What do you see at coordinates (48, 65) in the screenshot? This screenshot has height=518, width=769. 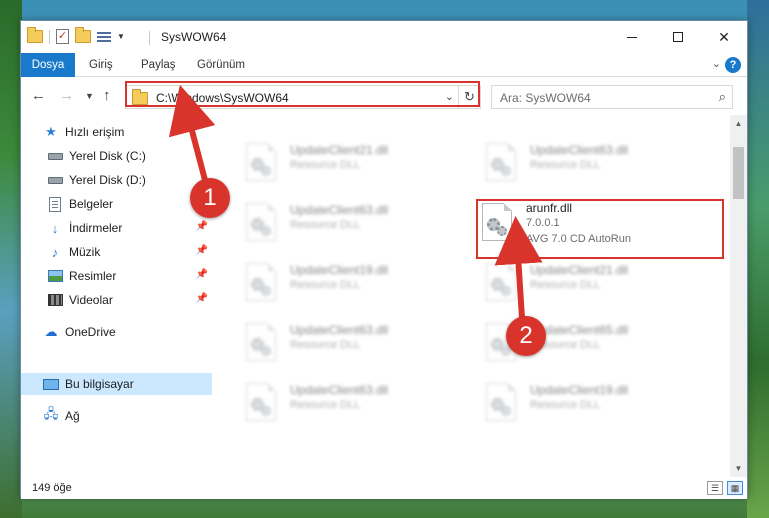 I see `tab-file: Dosya` at bounding box center [48, 65].